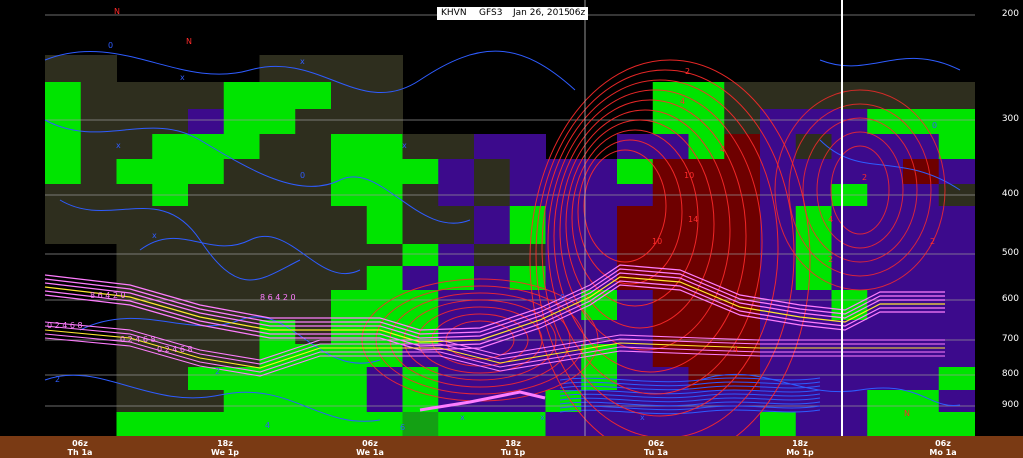  What do you see at coordinates (1010, 194) in the screenshot?
I see `pressure-tick-label: 400` at bounding box center [1010, 194].